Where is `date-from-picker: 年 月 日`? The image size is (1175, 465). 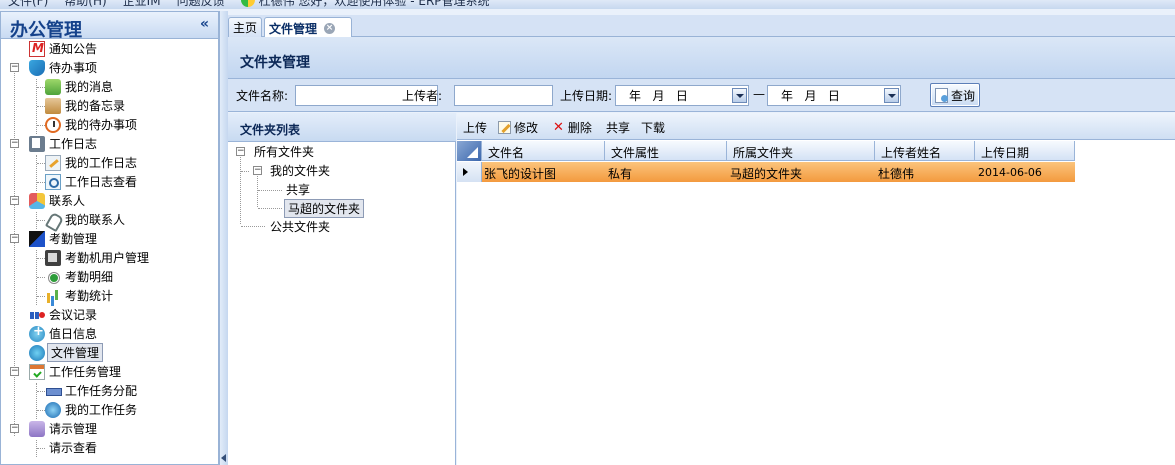 date-from-picker: 年 月 日 is located at coordinates (682, 95).